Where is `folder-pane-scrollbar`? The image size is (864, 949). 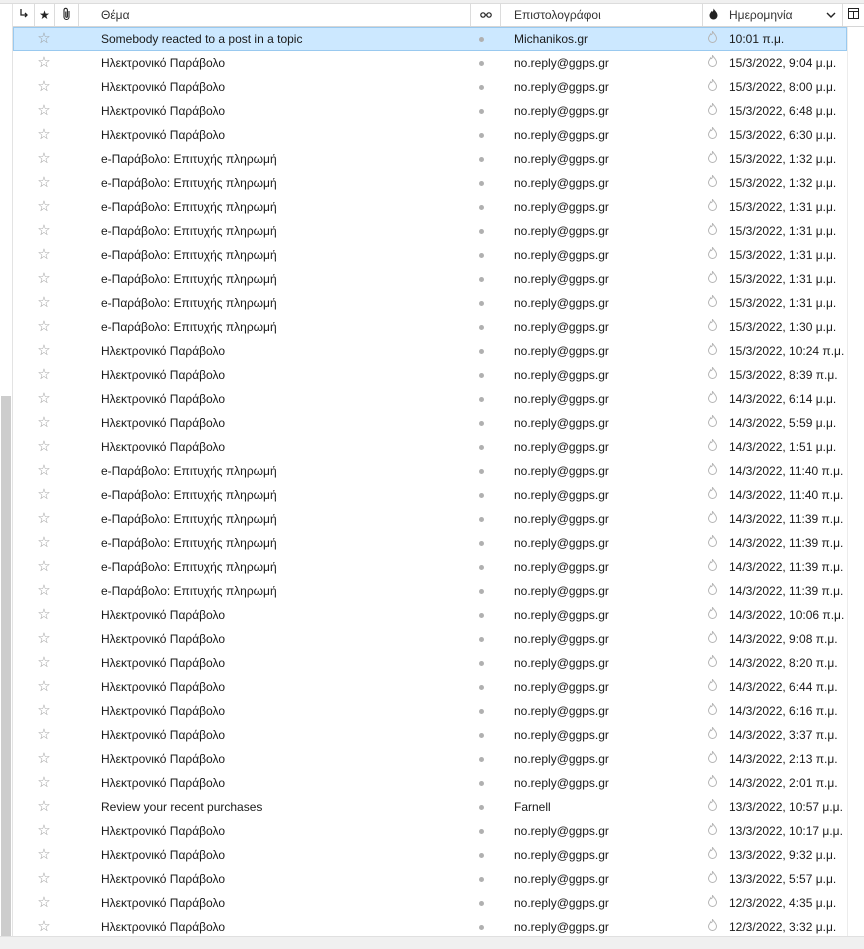 folder-pane-scrollbar is located at coordinates (6, 470).